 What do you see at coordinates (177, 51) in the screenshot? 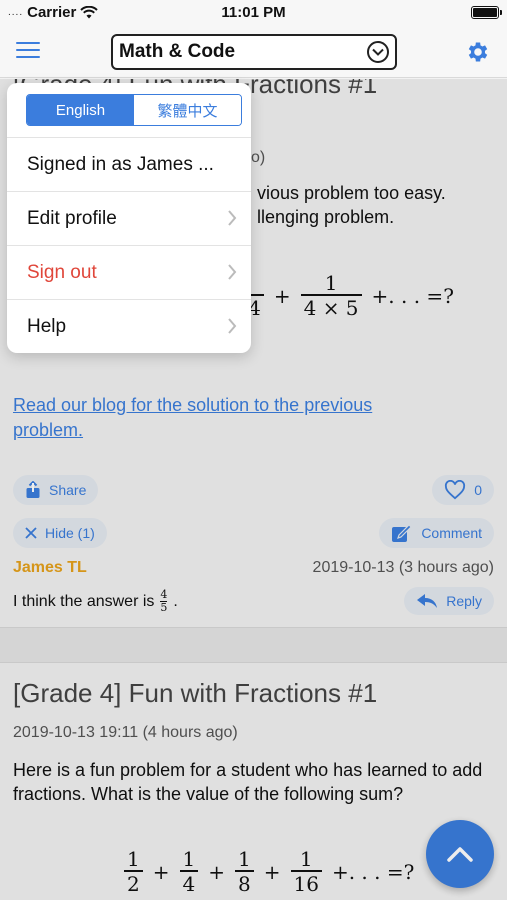
I see `site-title: Math & Code` at bounding box center [177, 51].